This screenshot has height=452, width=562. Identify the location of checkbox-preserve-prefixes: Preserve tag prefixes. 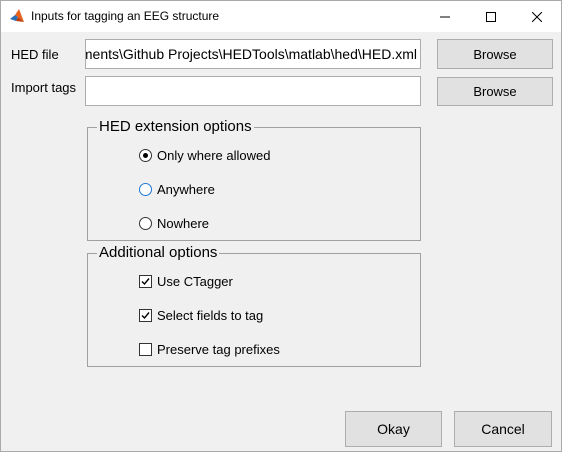
(209, 349).